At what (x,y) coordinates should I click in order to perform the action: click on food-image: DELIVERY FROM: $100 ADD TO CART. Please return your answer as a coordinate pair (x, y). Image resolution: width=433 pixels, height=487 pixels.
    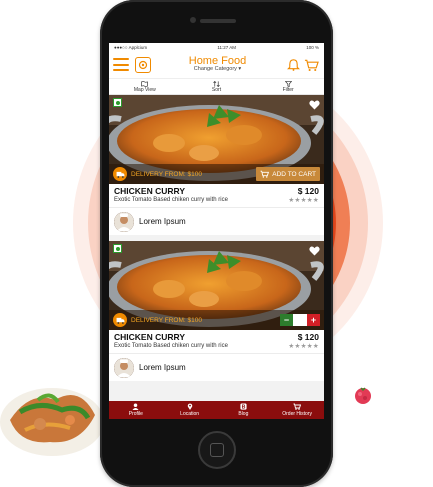
    Looking at the image, I should click on (216, 139).